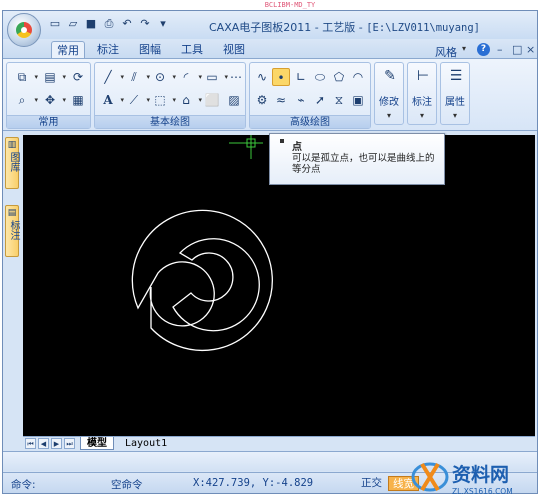 The width and height of the screenshot is (553, 499). Describe the element at coordinates (150, 50) in the screenshot. I see `tab-frame: 图幅` at that location.